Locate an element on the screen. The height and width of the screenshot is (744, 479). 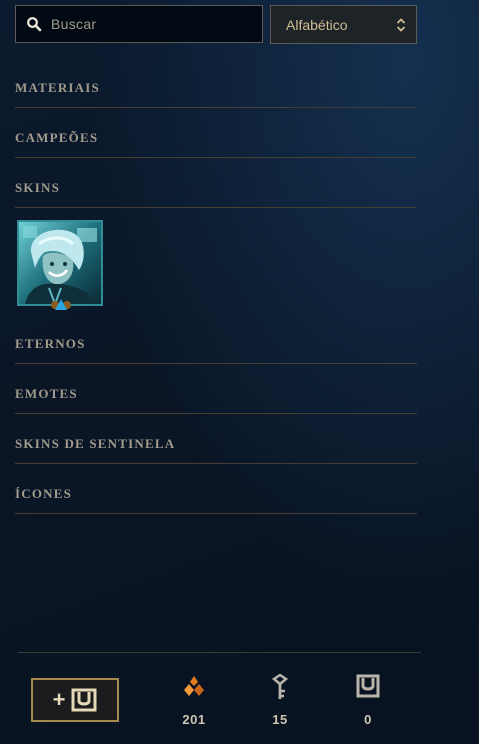
section-campeoes: CAMPEÕES is located at coordinates (216, 144).